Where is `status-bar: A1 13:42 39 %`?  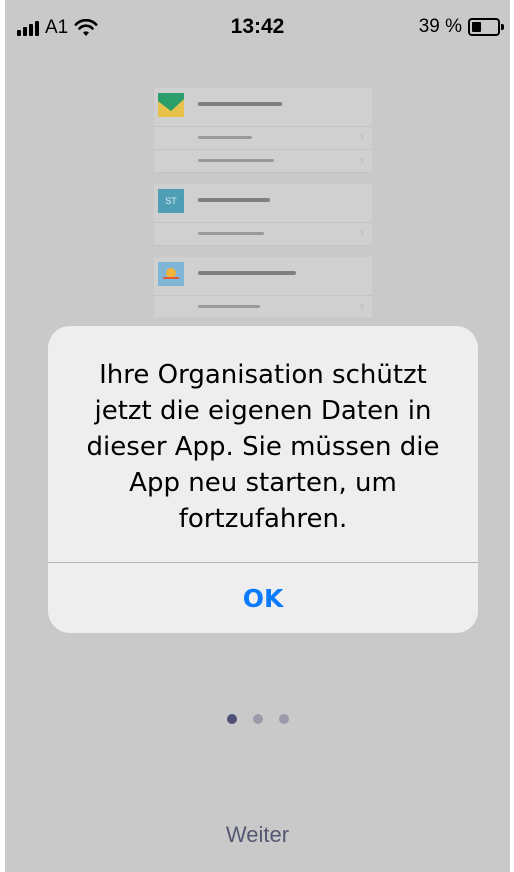
status-bar: A1 13:42 39 % is located at coordinates (257, 29).